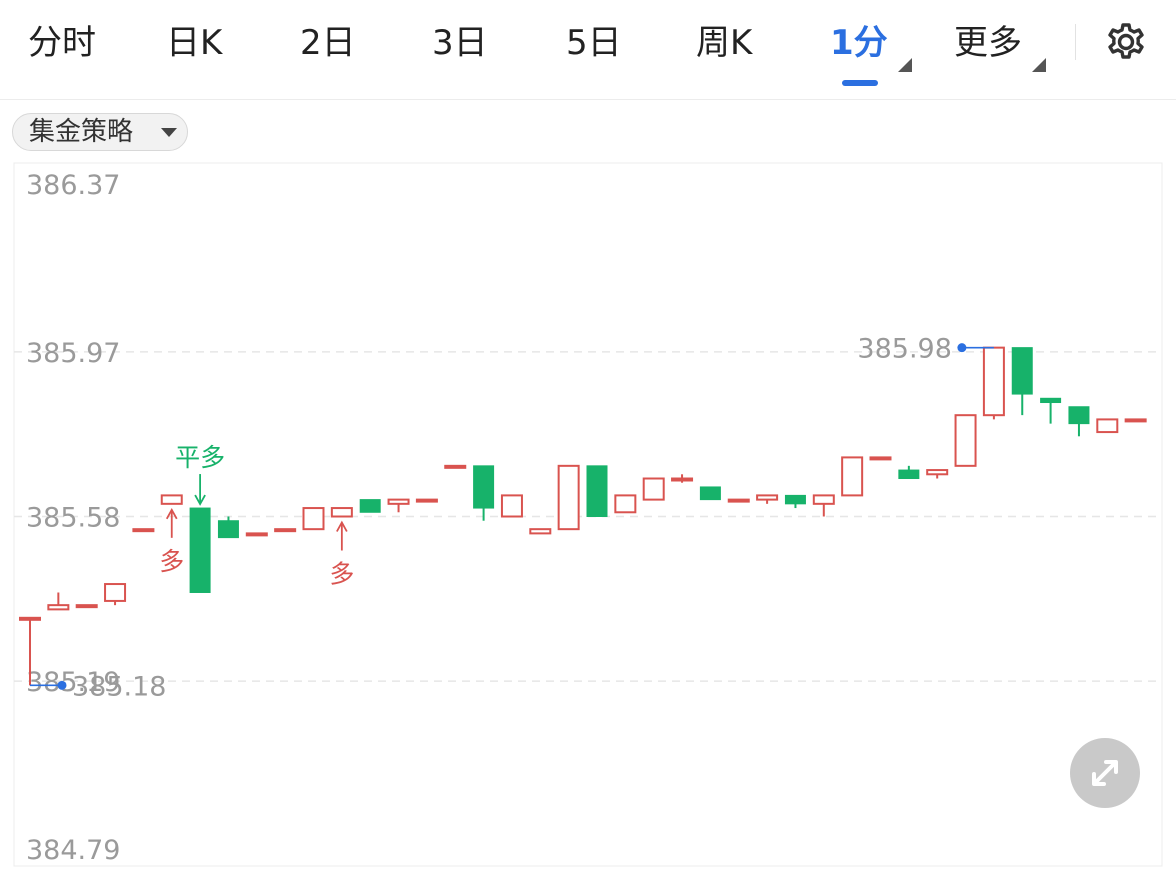 This screenshot has height=874, width=1176. I want to click on y-tick-label: 385.58, so click(73, 518).